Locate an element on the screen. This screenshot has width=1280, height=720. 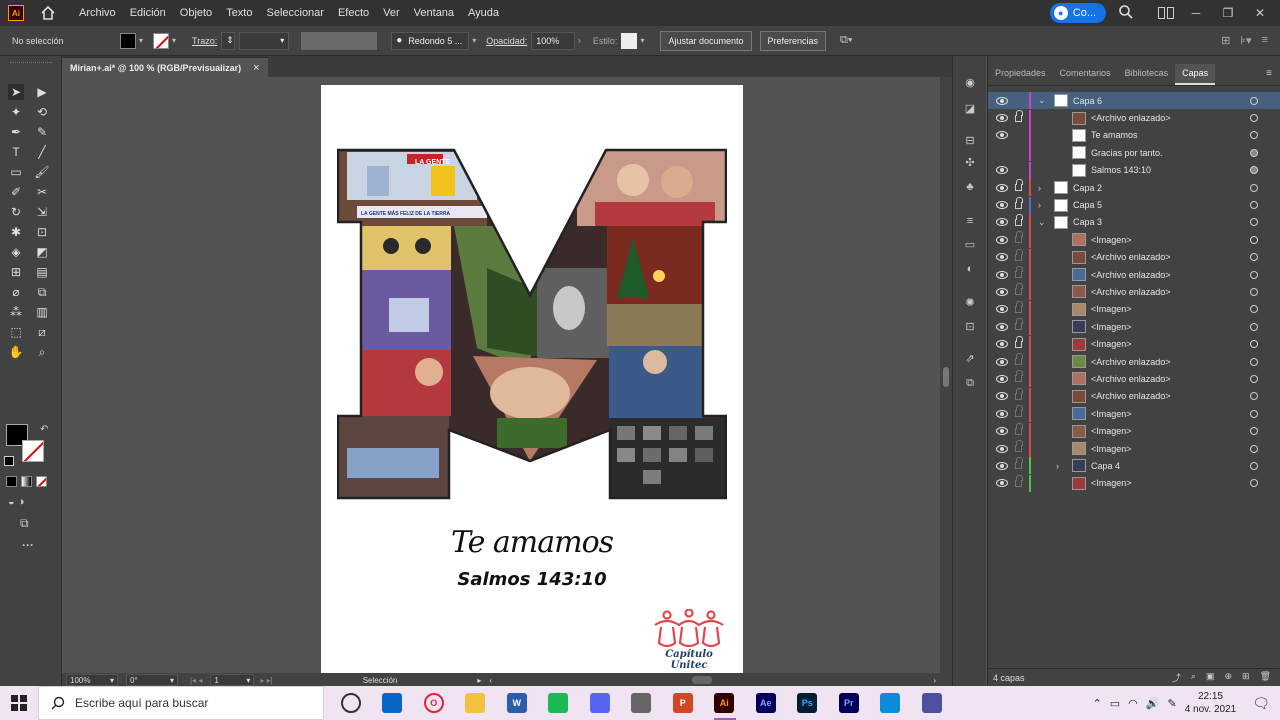
menu-item-2: Objeto is located at coordinates (196, 13).